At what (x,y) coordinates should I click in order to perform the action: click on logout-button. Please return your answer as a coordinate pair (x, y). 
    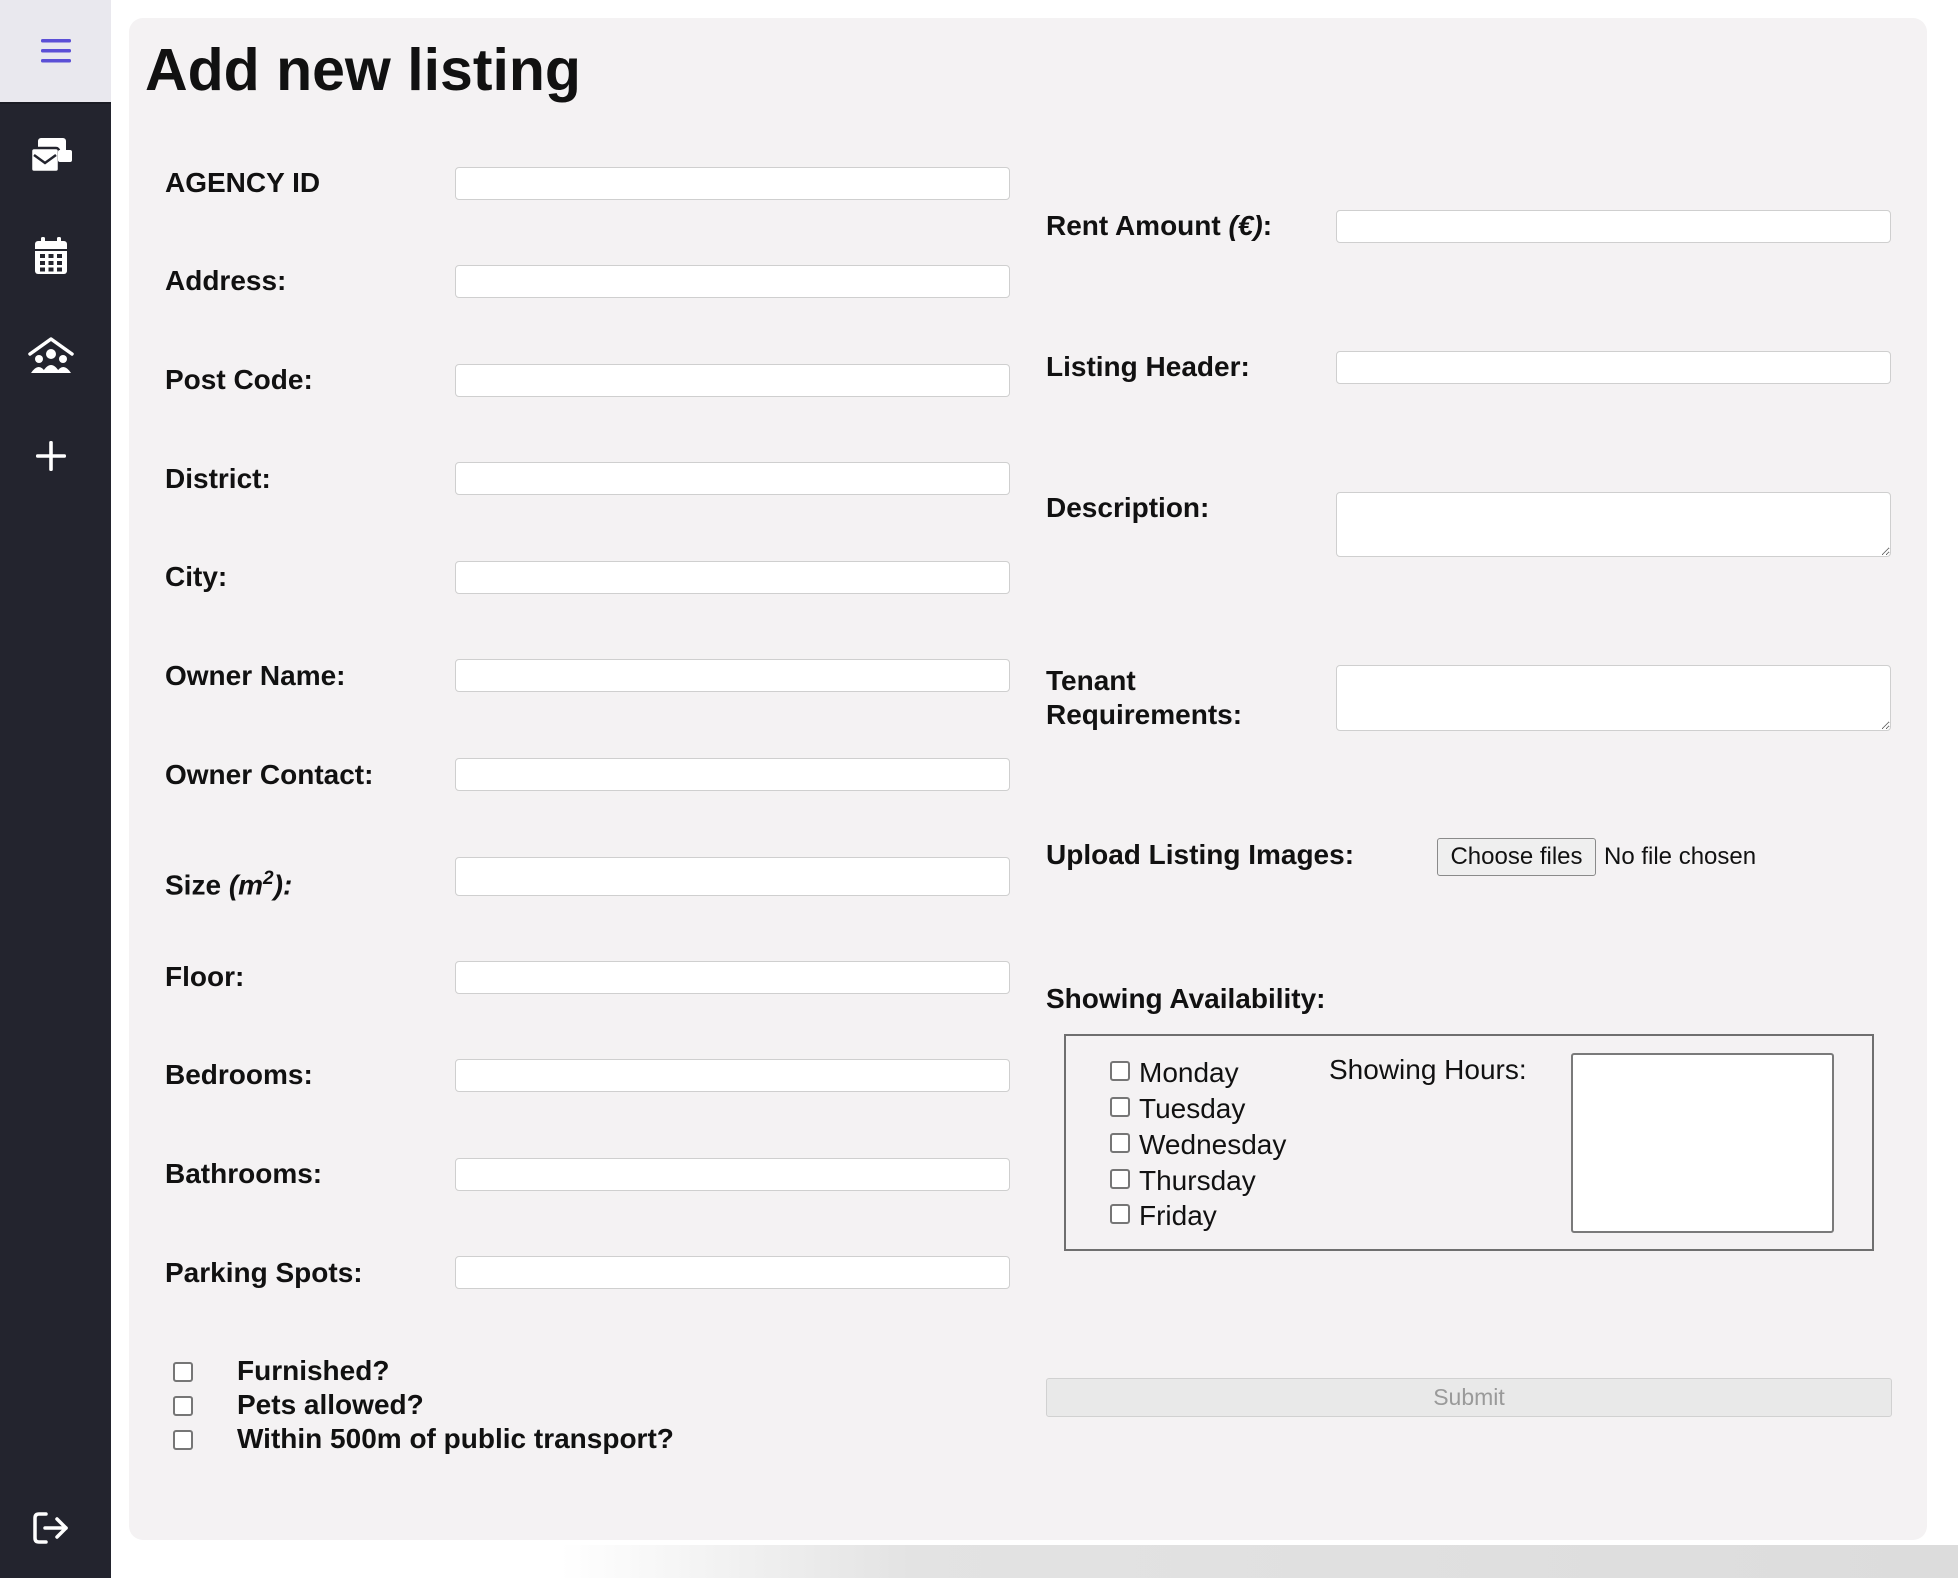
    Looking at the image, I should click on (51, 1528).